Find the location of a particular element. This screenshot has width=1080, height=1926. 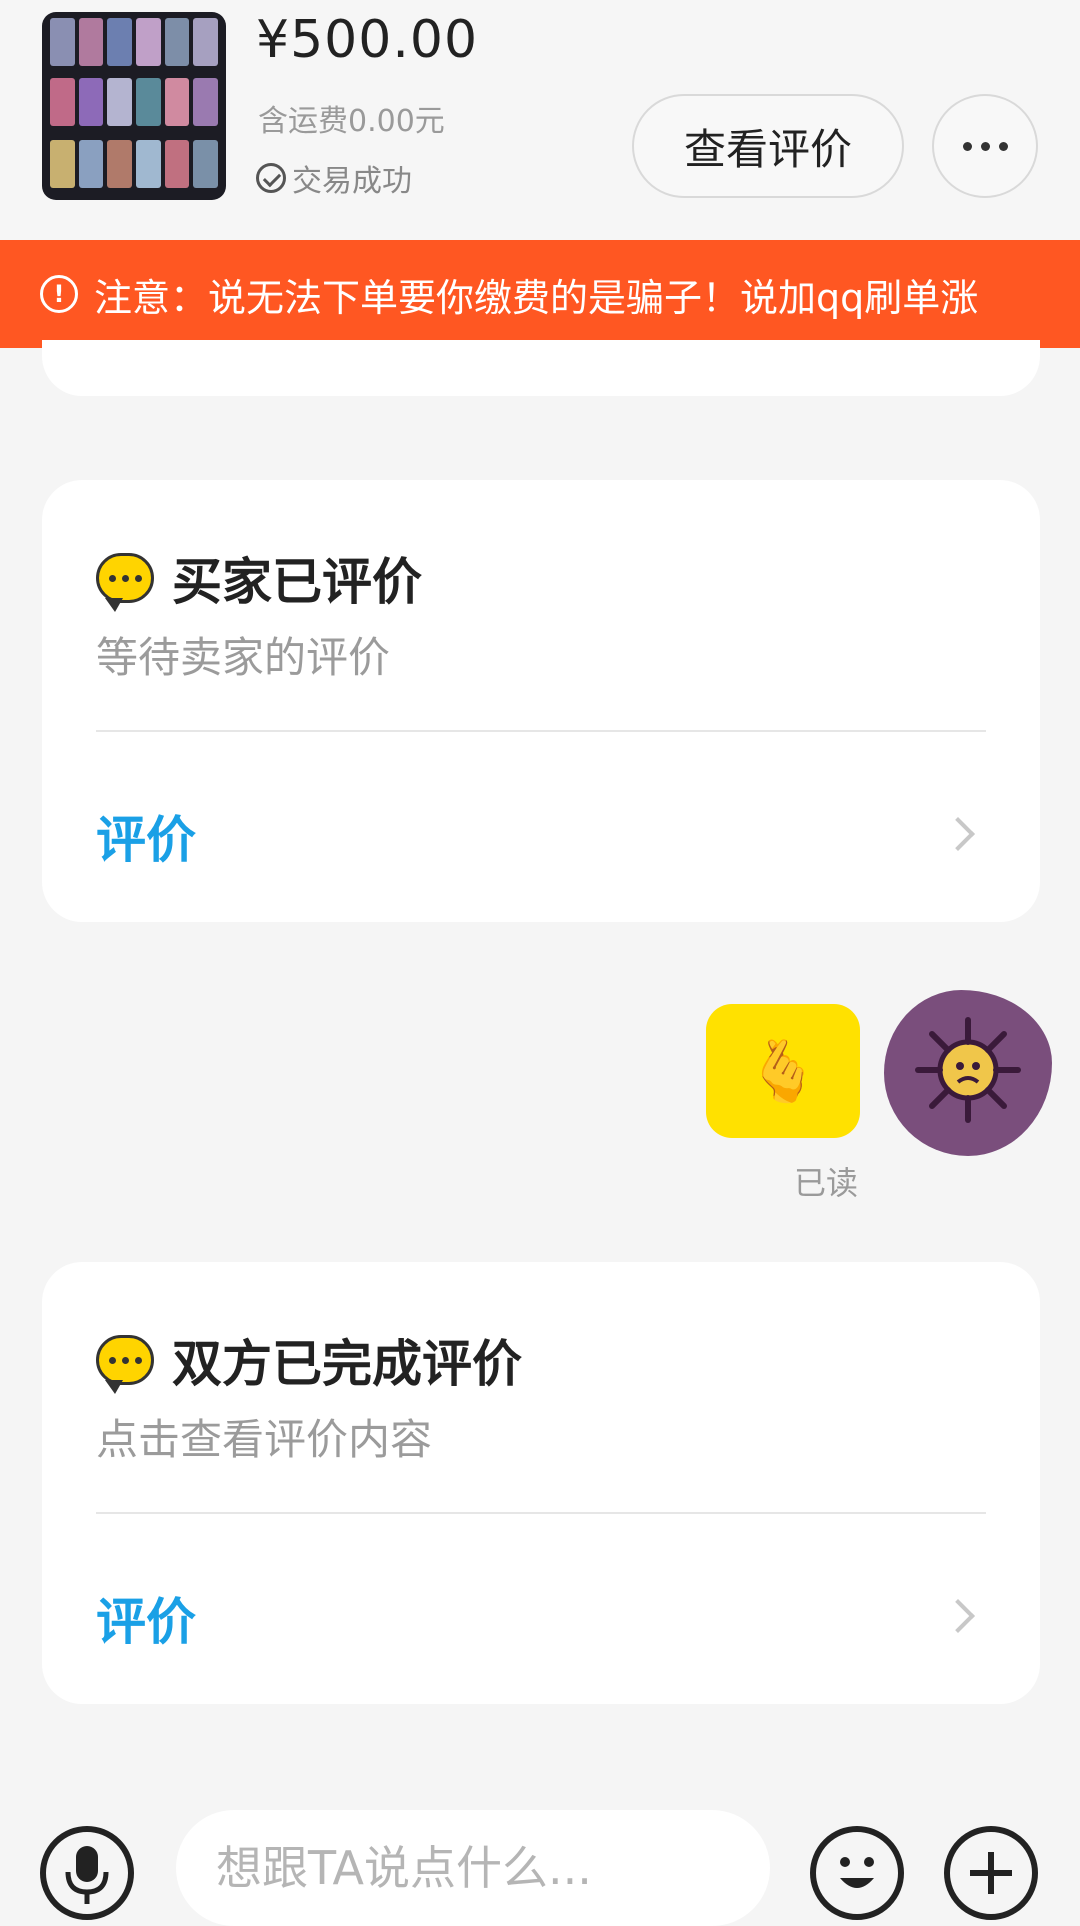

emoji-button is located at coordinates (857, 1873).